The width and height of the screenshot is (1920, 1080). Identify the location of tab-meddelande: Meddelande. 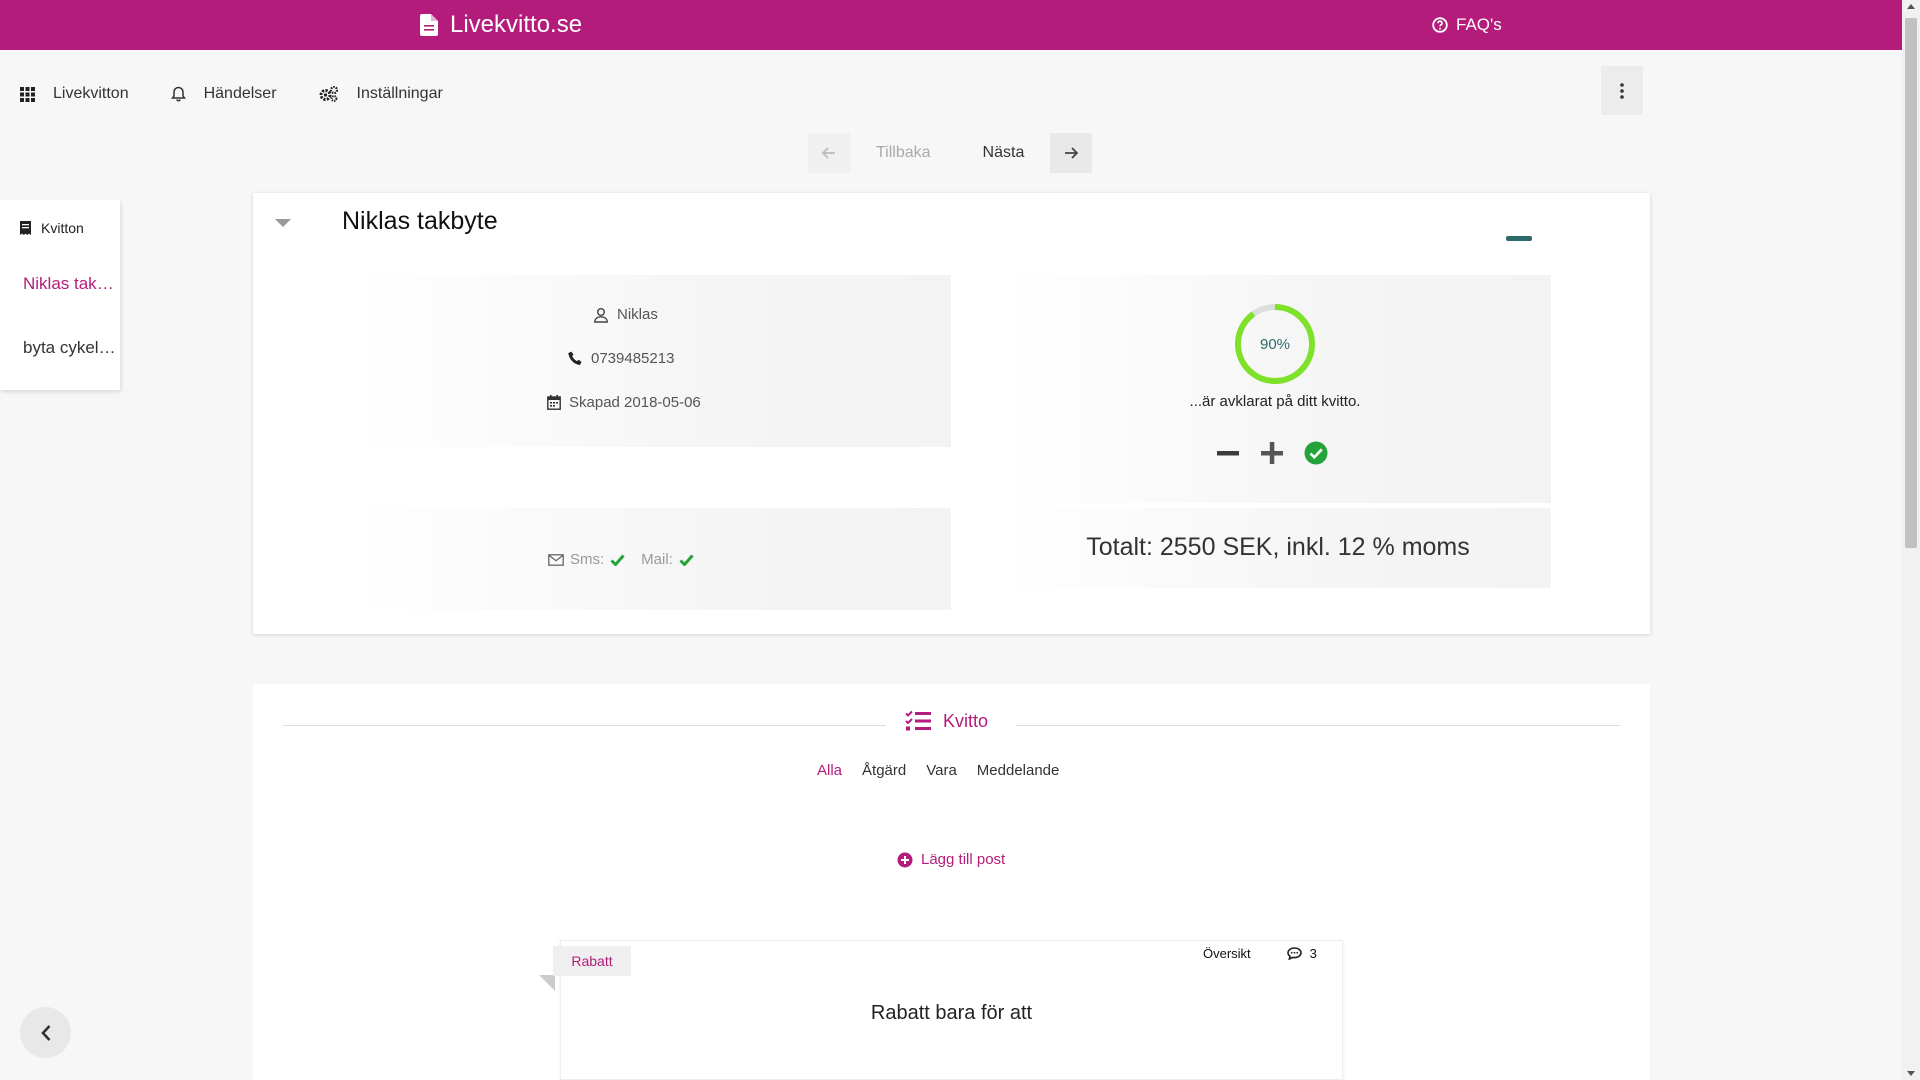
(1018, 770).